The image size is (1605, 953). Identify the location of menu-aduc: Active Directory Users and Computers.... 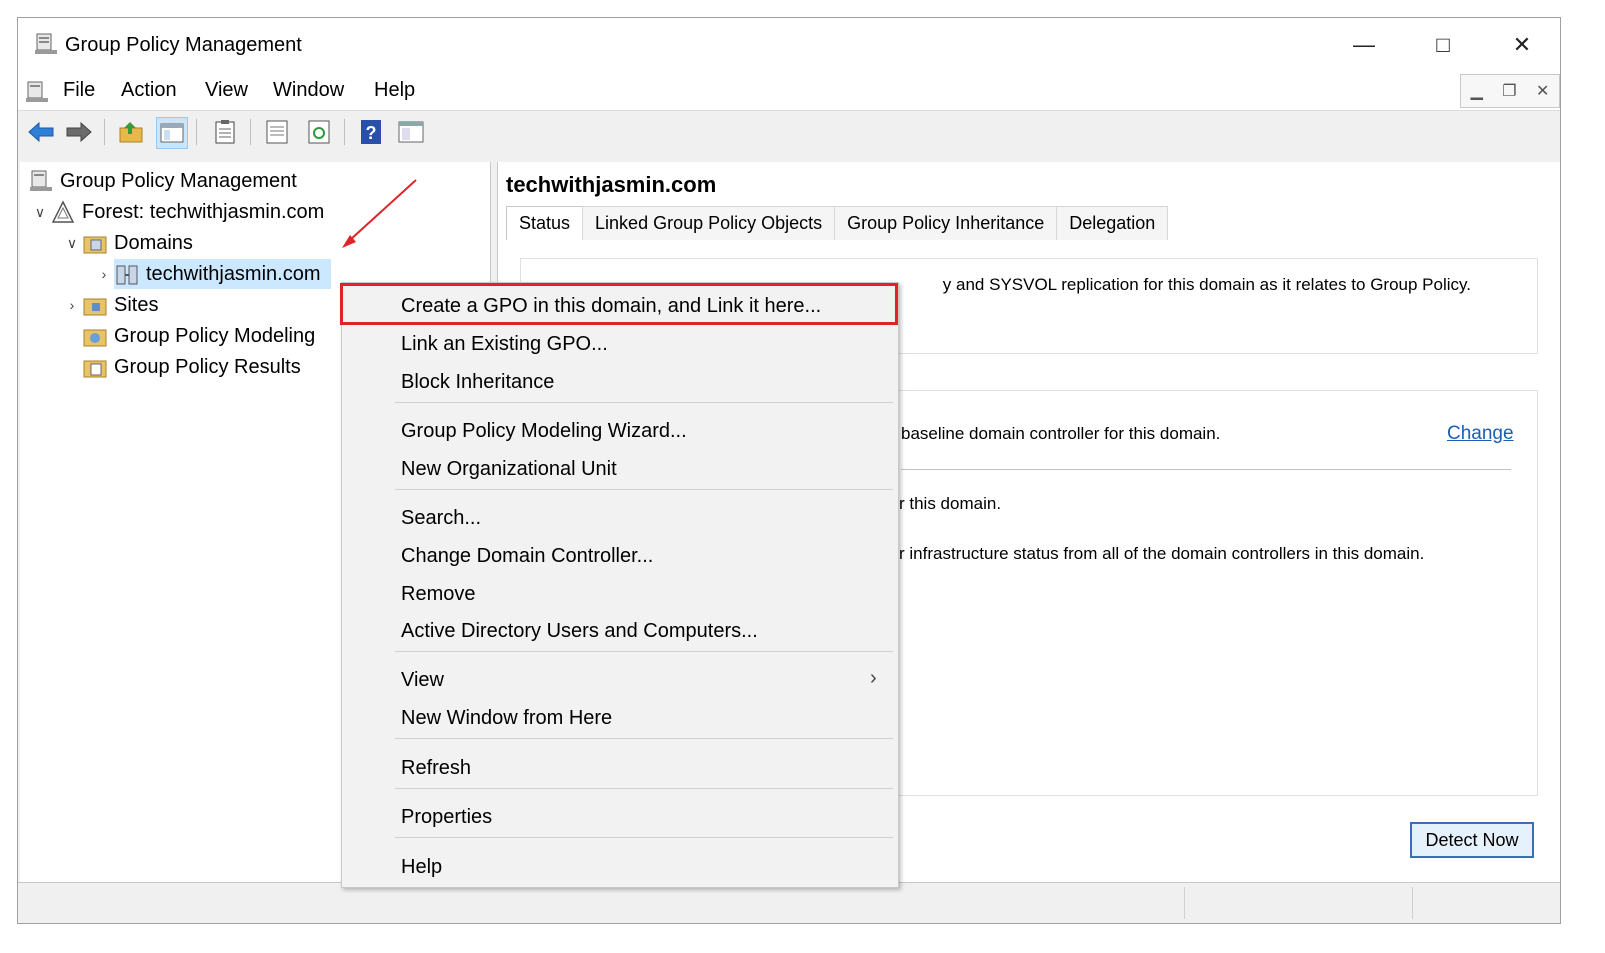
(579, 631).